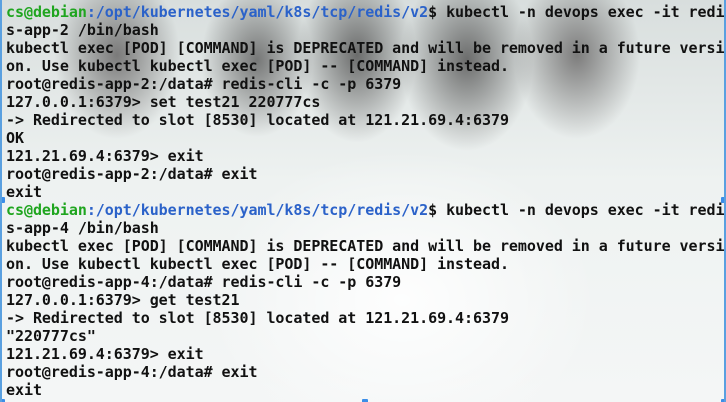 This screenshot has width=726, height=402. What do you see at coordinates (15, 138) in the screenshot?
I see `output-line: OK` at bounding box center [15, 138].